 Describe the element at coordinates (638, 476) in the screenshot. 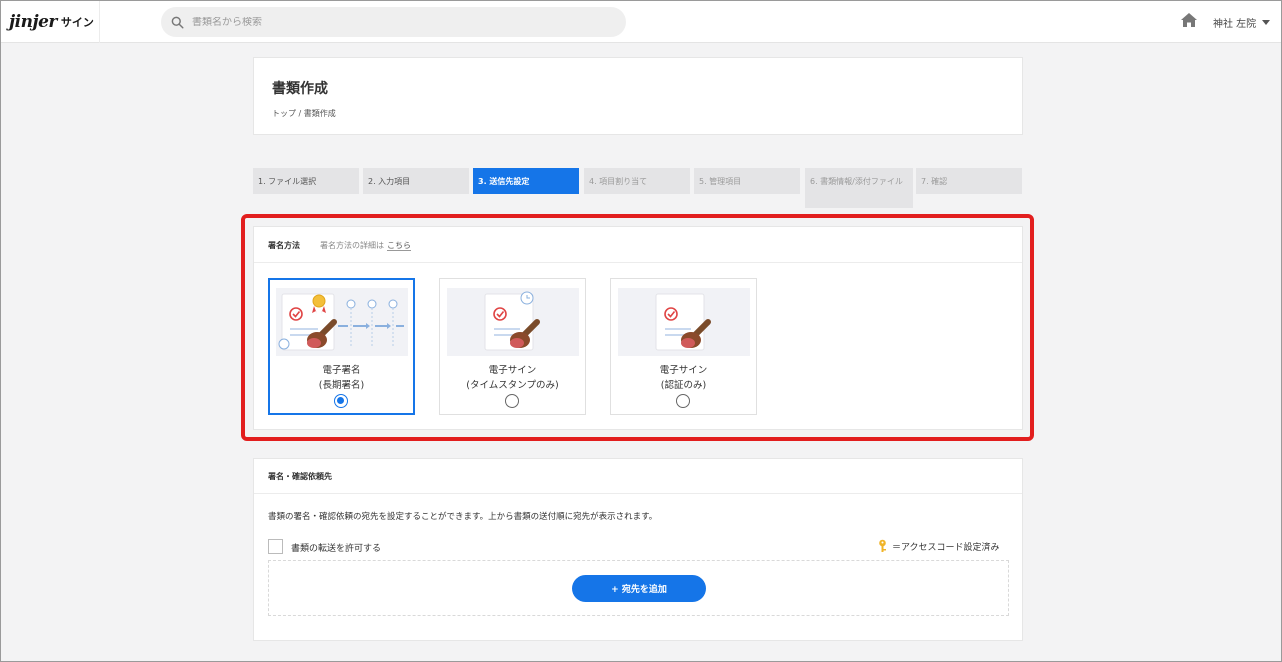

I see `recipients-header: 署名・確認依頼先` at that location.